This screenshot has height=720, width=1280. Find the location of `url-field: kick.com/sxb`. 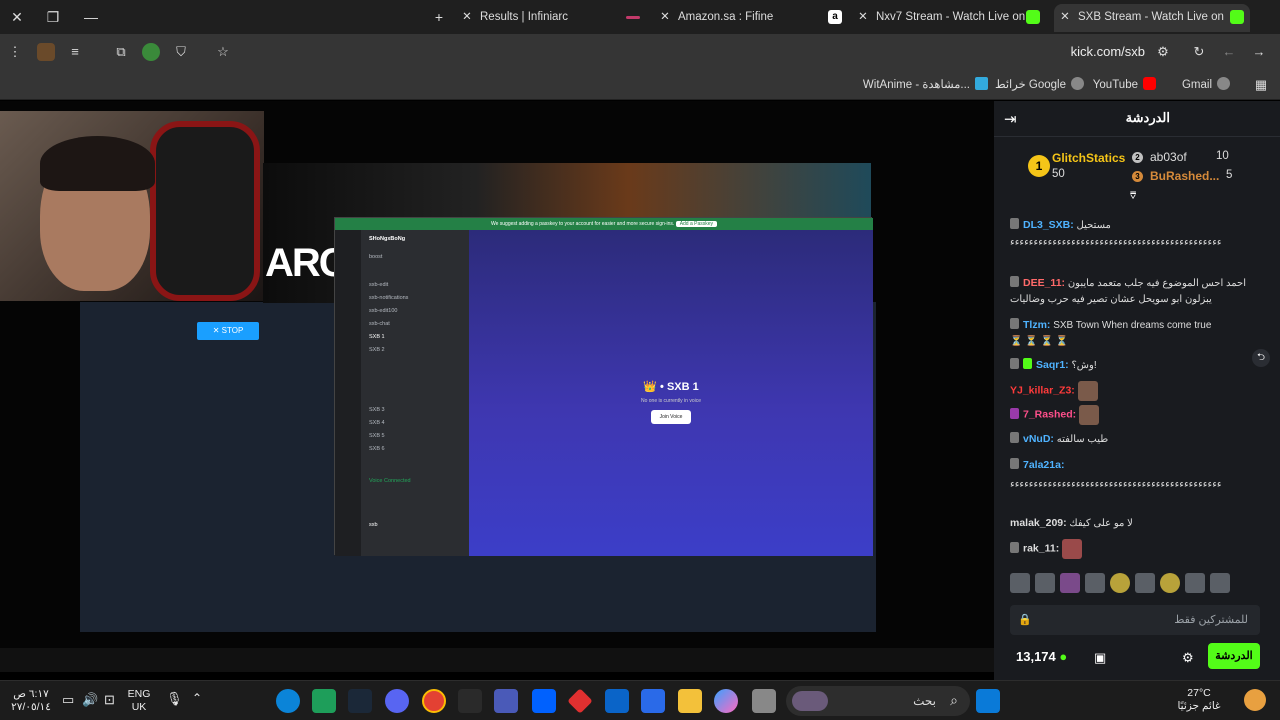

url-field: kick.com/sxb is located at coordinates (1108, 51).